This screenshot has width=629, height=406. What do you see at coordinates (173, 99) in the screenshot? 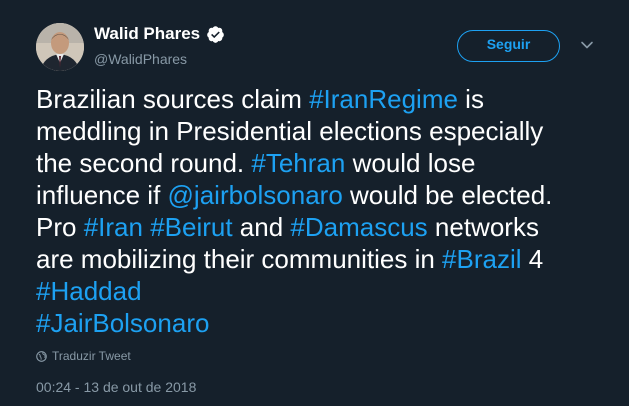
I see `tweet-text-segment: Brazilian sources claim` at bounding box center [173, 99].